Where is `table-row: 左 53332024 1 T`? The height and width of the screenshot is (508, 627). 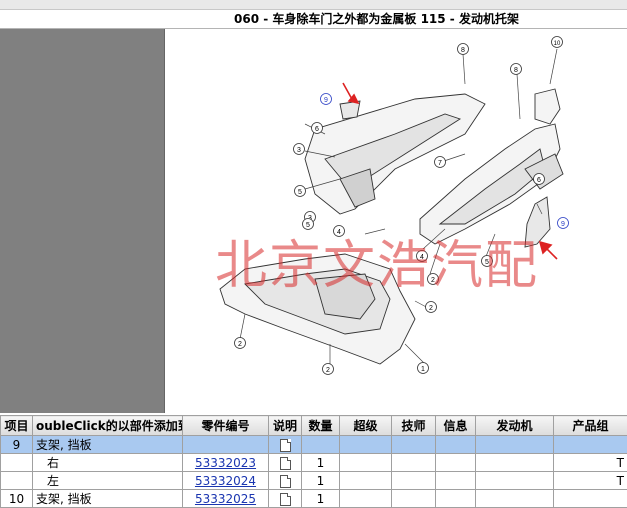
table-row: 左 53332024 1 T is located at coordinates (314, 481).